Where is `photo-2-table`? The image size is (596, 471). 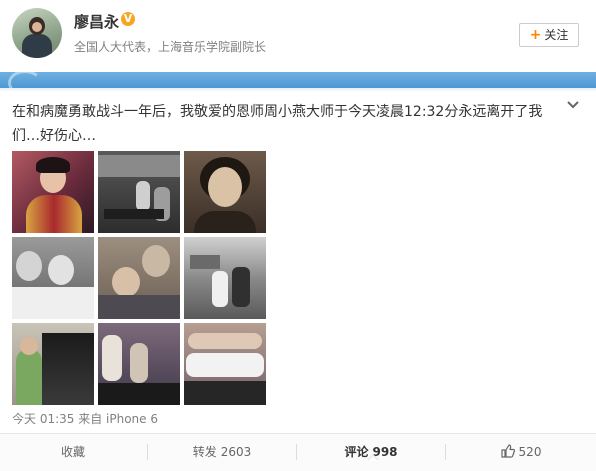
photo-2-table is located at coordinates (134, 214).